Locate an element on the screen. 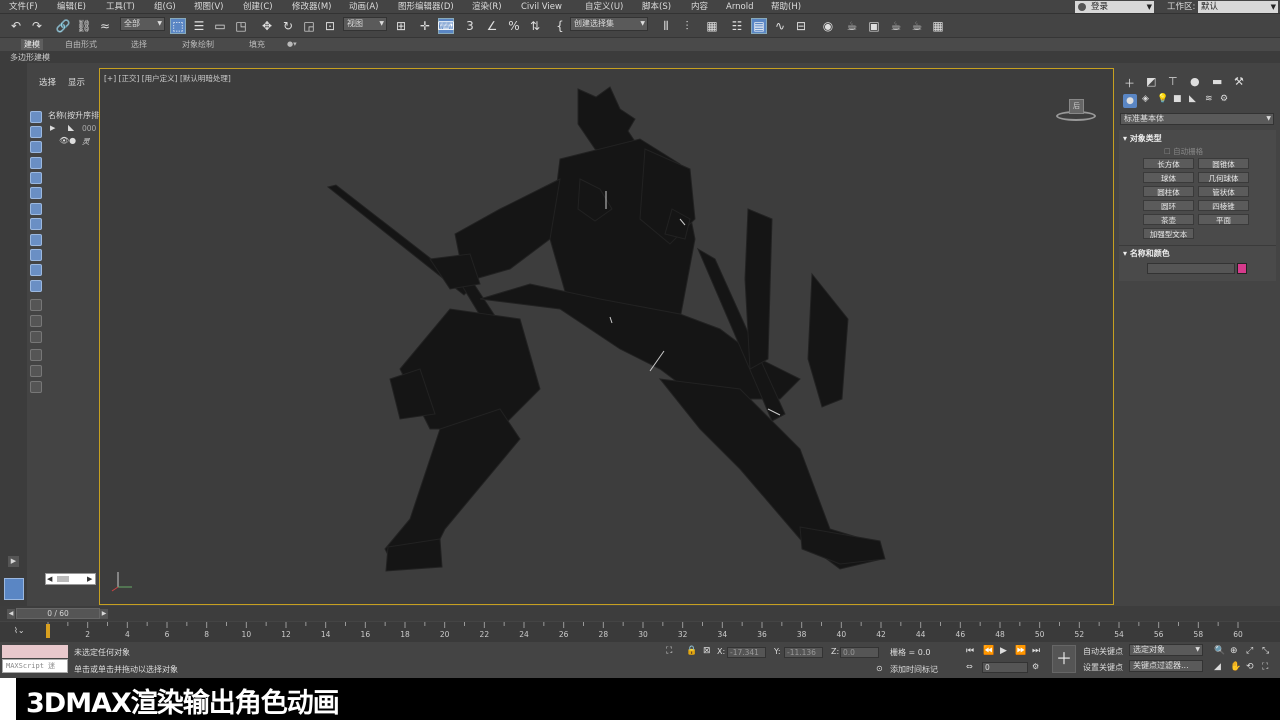 This screenshot has width=1280, height=720. cone-button: 圆锥体 is located at coordinates (1223, 163).